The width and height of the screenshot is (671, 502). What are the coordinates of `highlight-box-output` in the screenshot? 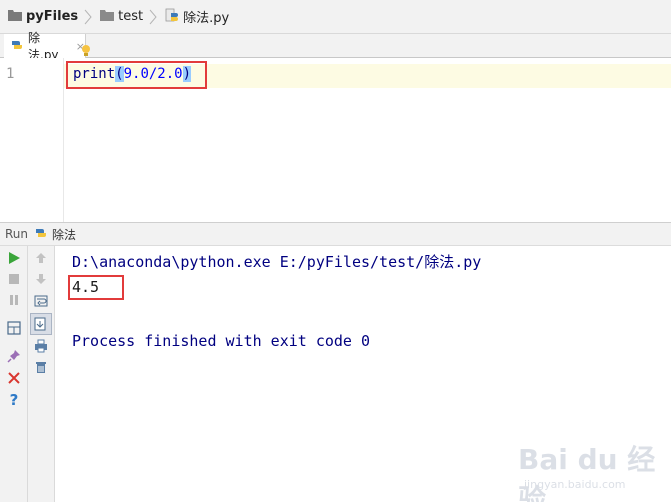 It's located at (96, 287).